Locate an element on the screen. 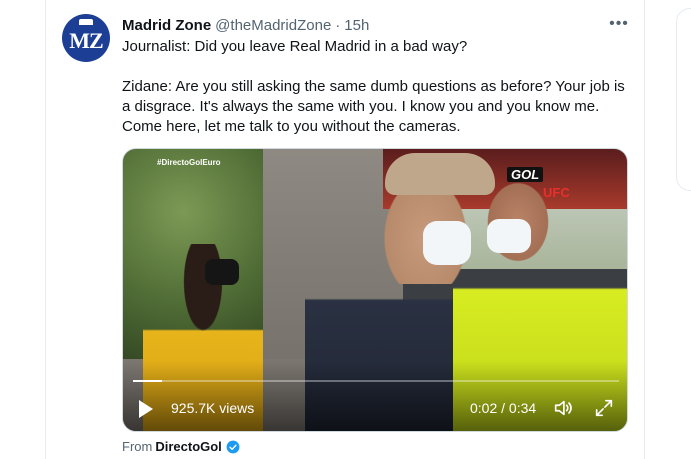 This screenshot has width=691, height=459. video-timecode: 0:02 / 0:34 is located at coordinates (503, 408).